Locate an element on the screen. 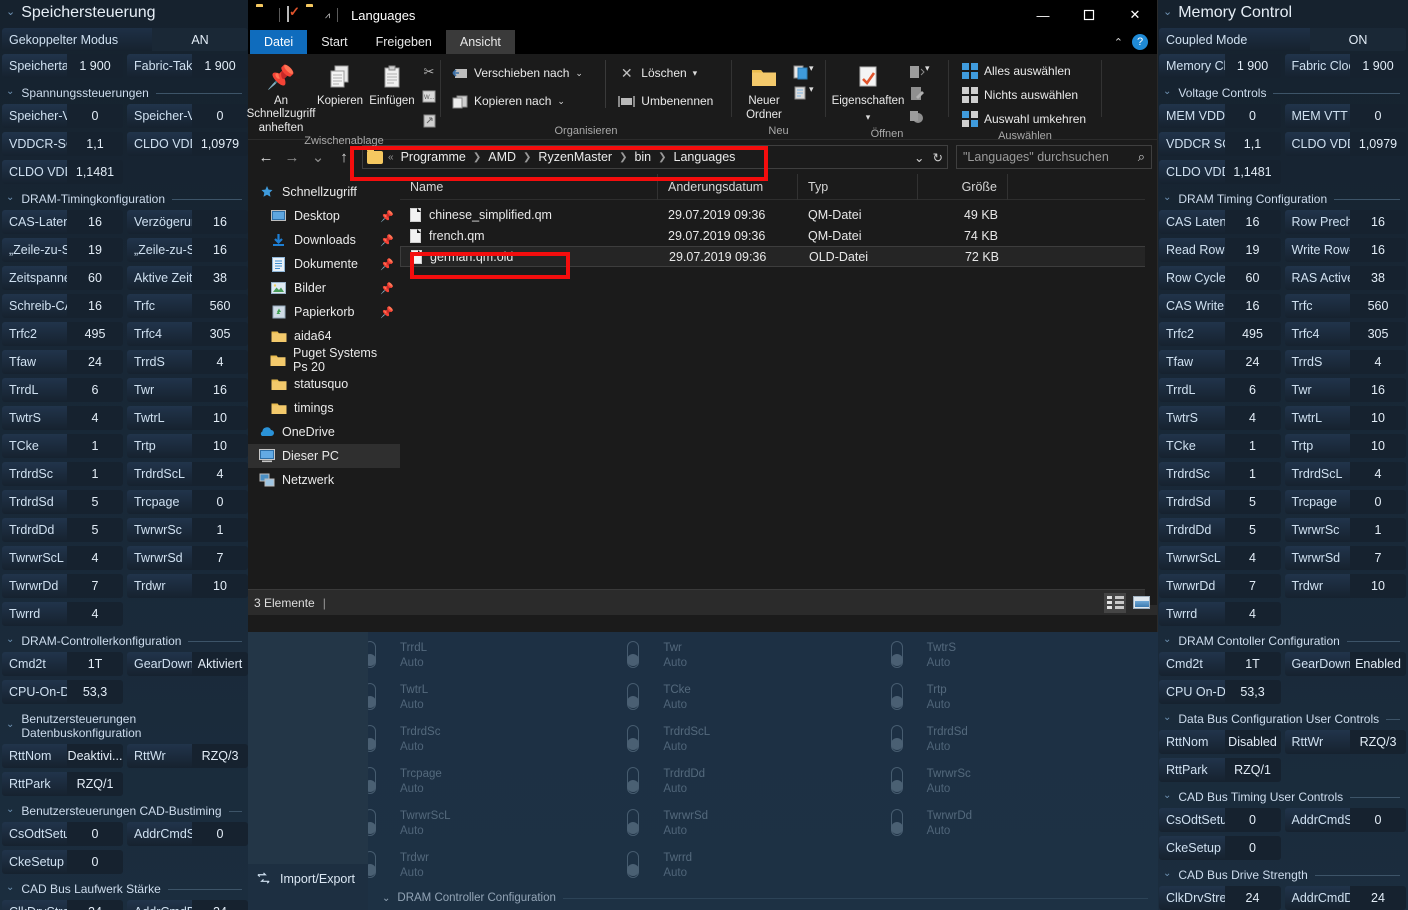 The width and height of the screenshot is (1408, 910). parameter-cell: TwrwrSc 1 is located at coordinates (1345, 530).